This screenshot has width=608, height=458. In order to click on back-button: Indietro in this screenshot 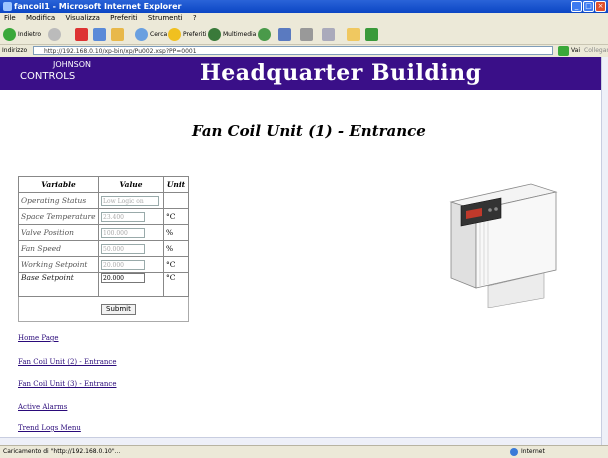, I will do `click(22, 34)`.